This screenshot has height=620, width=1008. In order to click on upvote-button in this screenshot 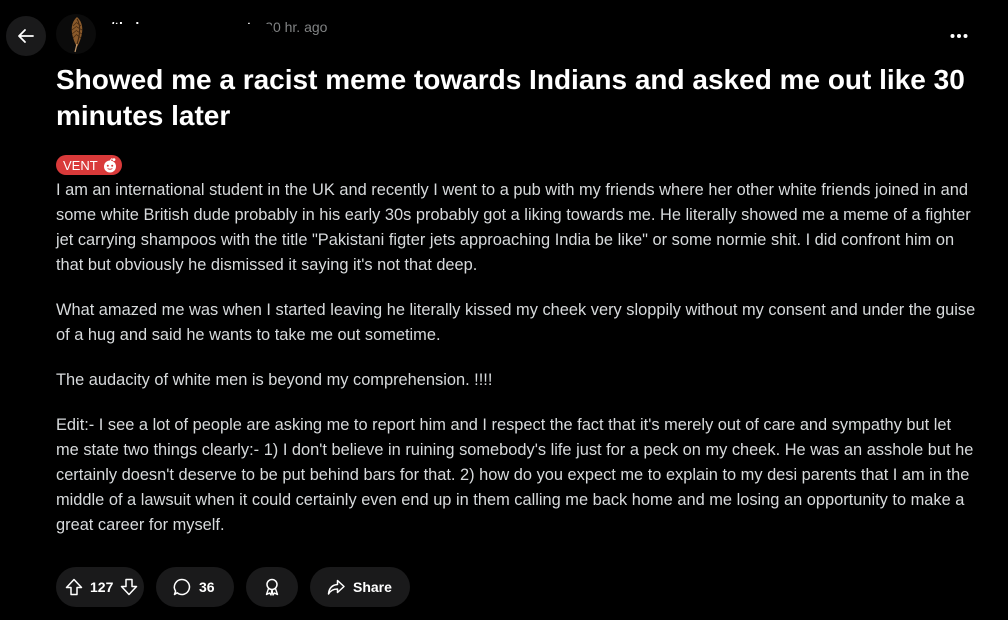, I will do `click(74, 587)`.